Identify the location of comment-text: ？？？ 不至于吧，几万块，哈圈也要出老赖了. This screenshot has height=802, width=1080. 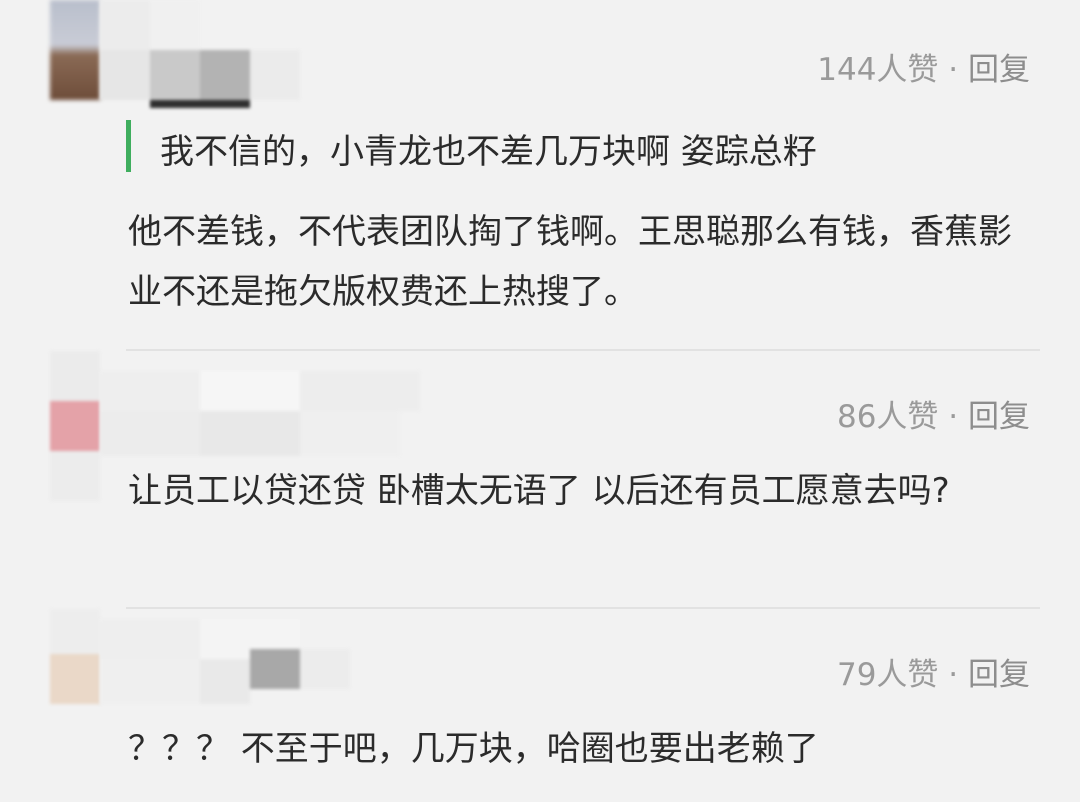
(473, 749).